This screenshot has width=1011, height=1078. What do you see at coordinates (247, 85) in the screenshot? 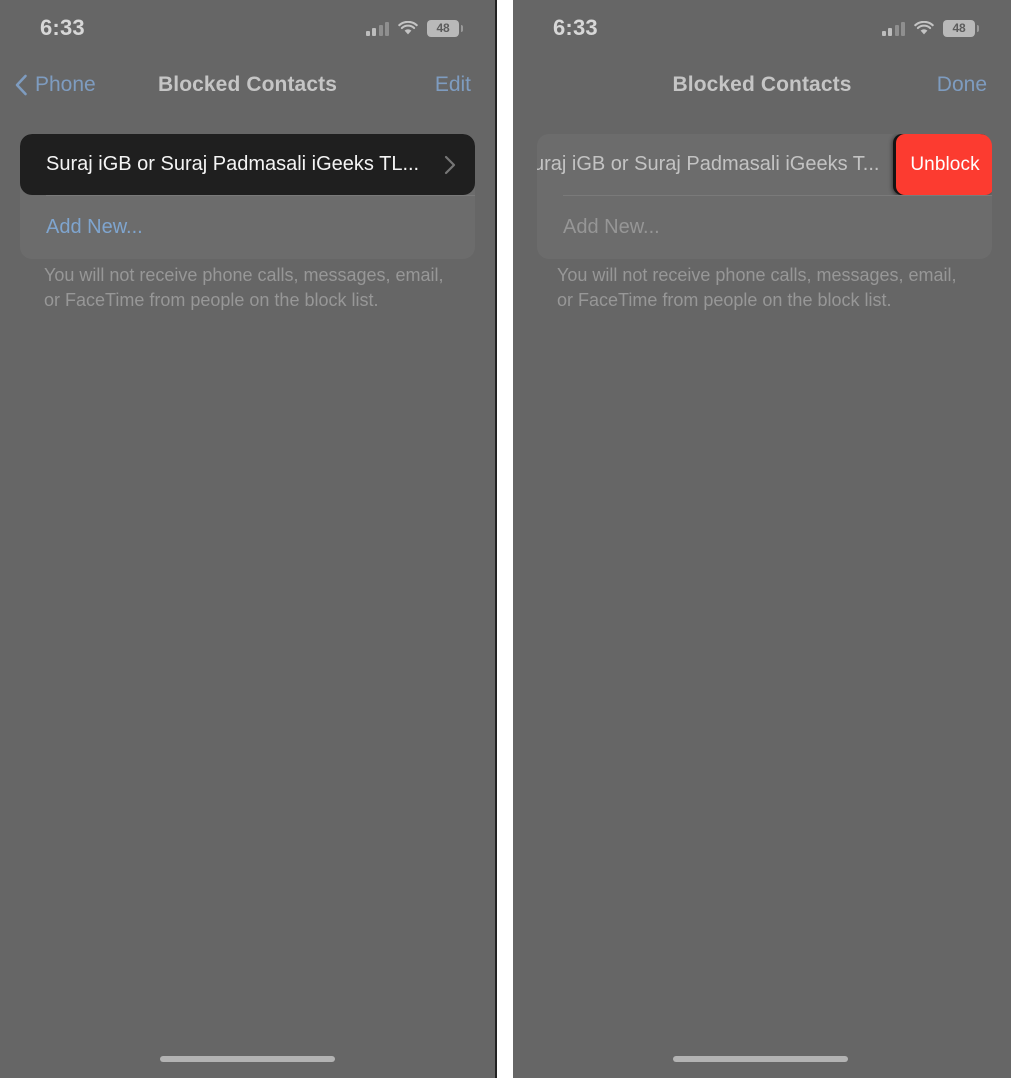
I see `navigation-bar: Phone Blocked Contacts Edit` at bounding box center [247, 85].